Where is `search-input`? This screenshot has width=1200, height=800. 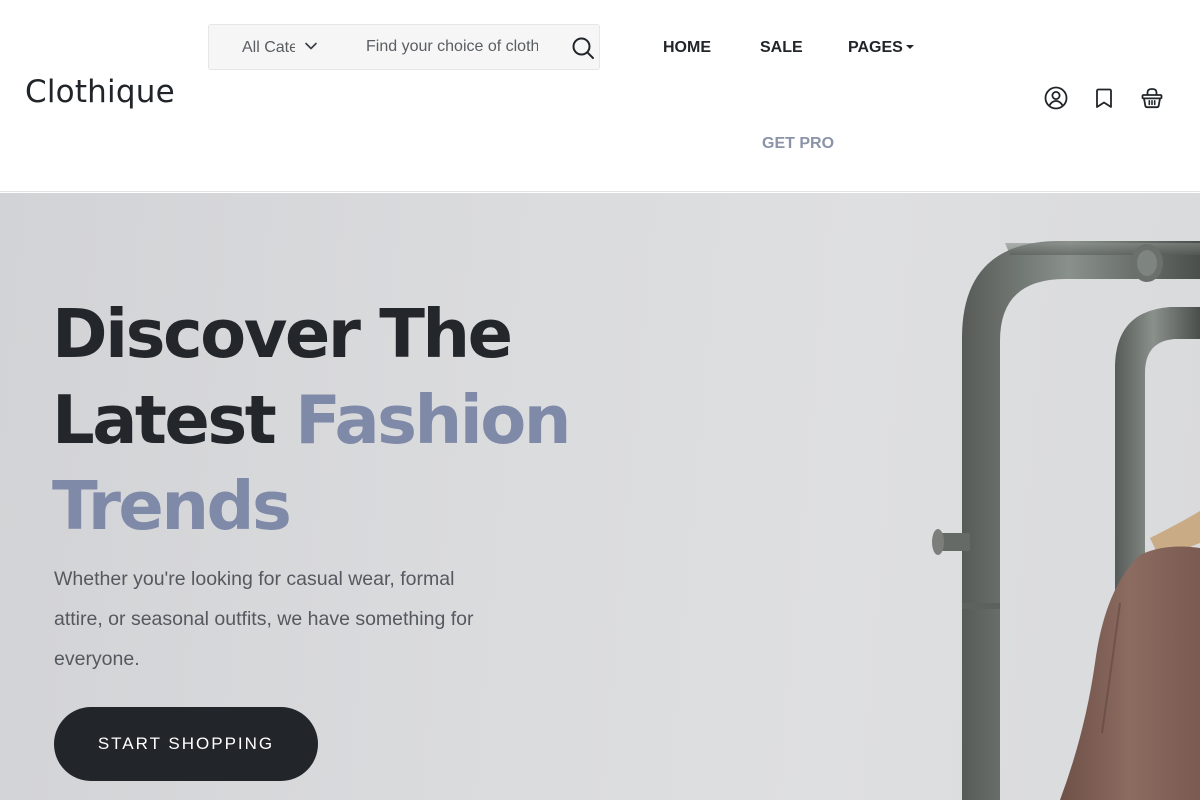
search-input is located at coordinates (452, 47).